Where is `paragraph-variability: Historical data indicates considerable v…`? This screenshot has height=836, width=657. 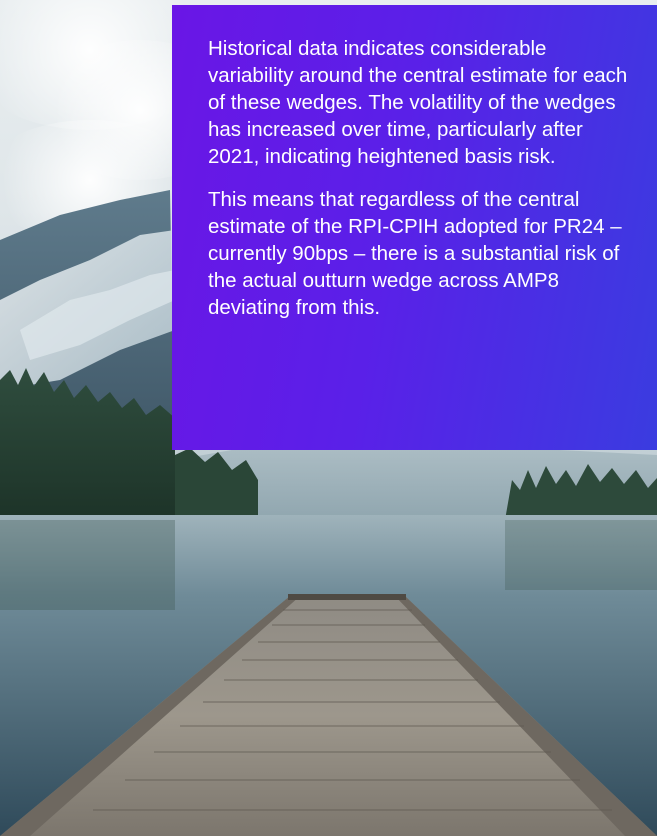
paragraph-variability: Historical data indicates considerable v… is located at coordinates (418, 102).